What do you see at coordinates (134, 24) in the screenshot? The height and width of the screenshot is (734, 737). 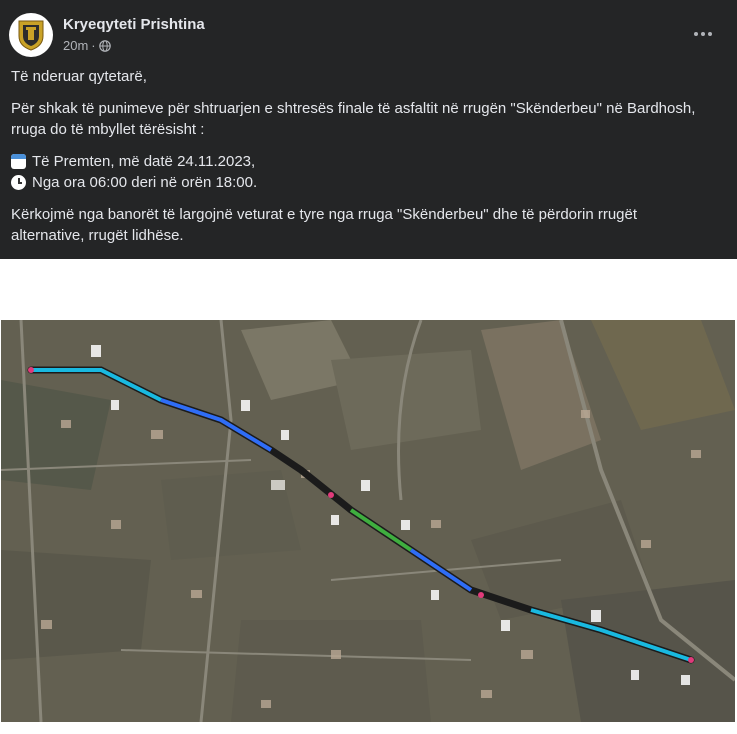 I see `page-name: Kryeqyteti Prishtina` at bounding box center [134, 24].